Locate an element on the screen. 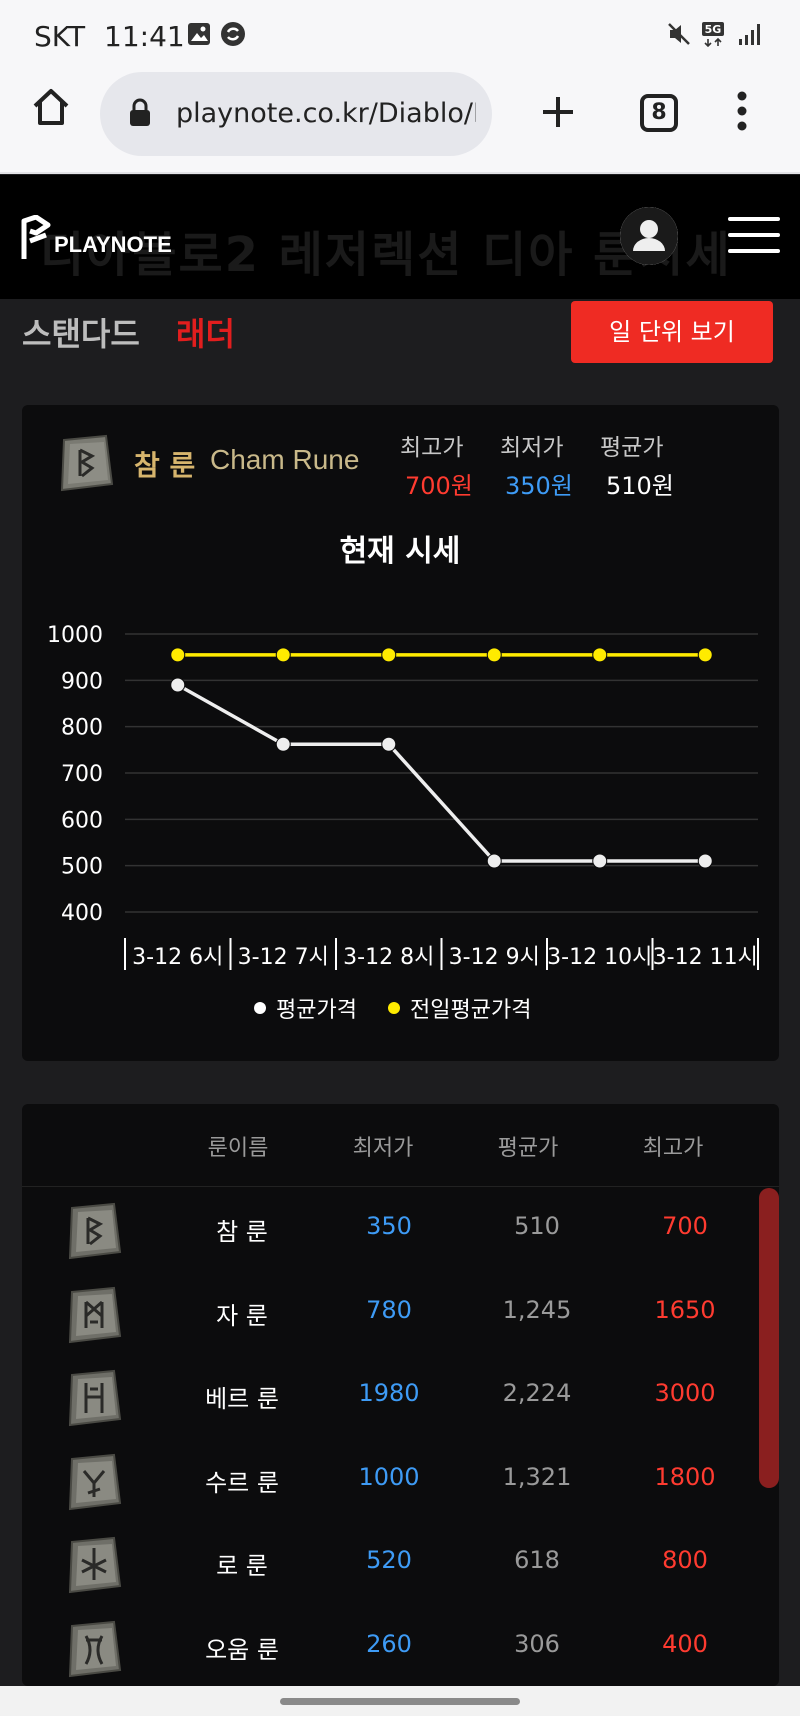  legend-item-prev-avg: 전일평균가격 is located at coordinates (459, 1008).